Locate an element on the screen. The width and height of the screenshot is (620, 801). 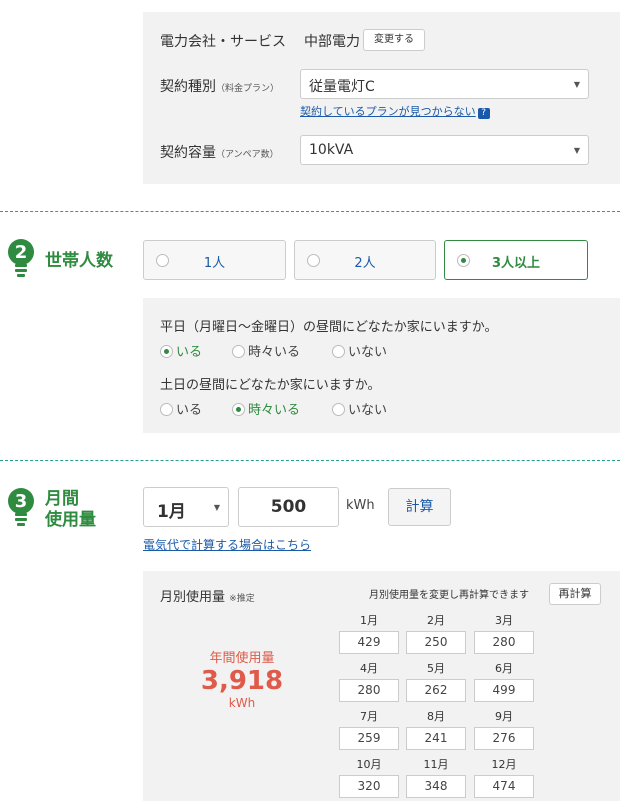
step-2-number: 2 is located at coordinates (21, 252).